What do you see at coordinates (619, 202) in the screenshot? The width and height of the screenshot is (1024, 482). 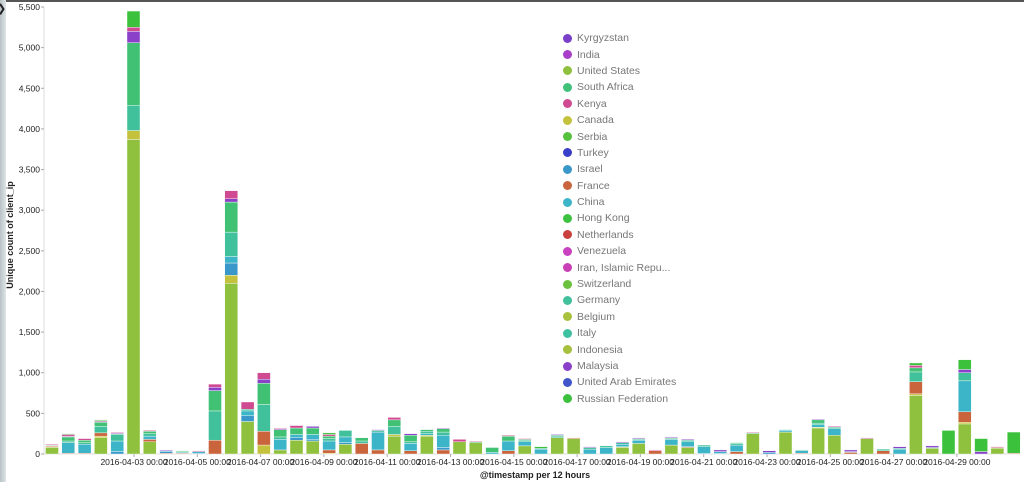 I see `legend-item: China` at bounding box center [619, 202].